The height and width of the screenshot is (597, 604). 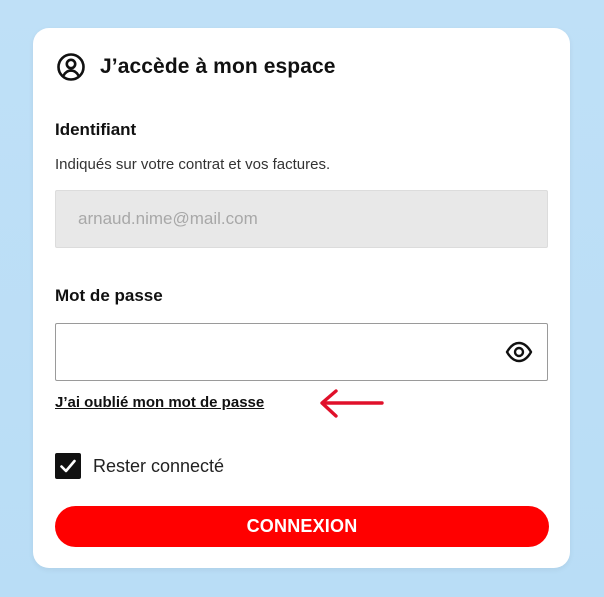 I want to click on card-header: J’accède à mon espace, so click(x=196, y=67).